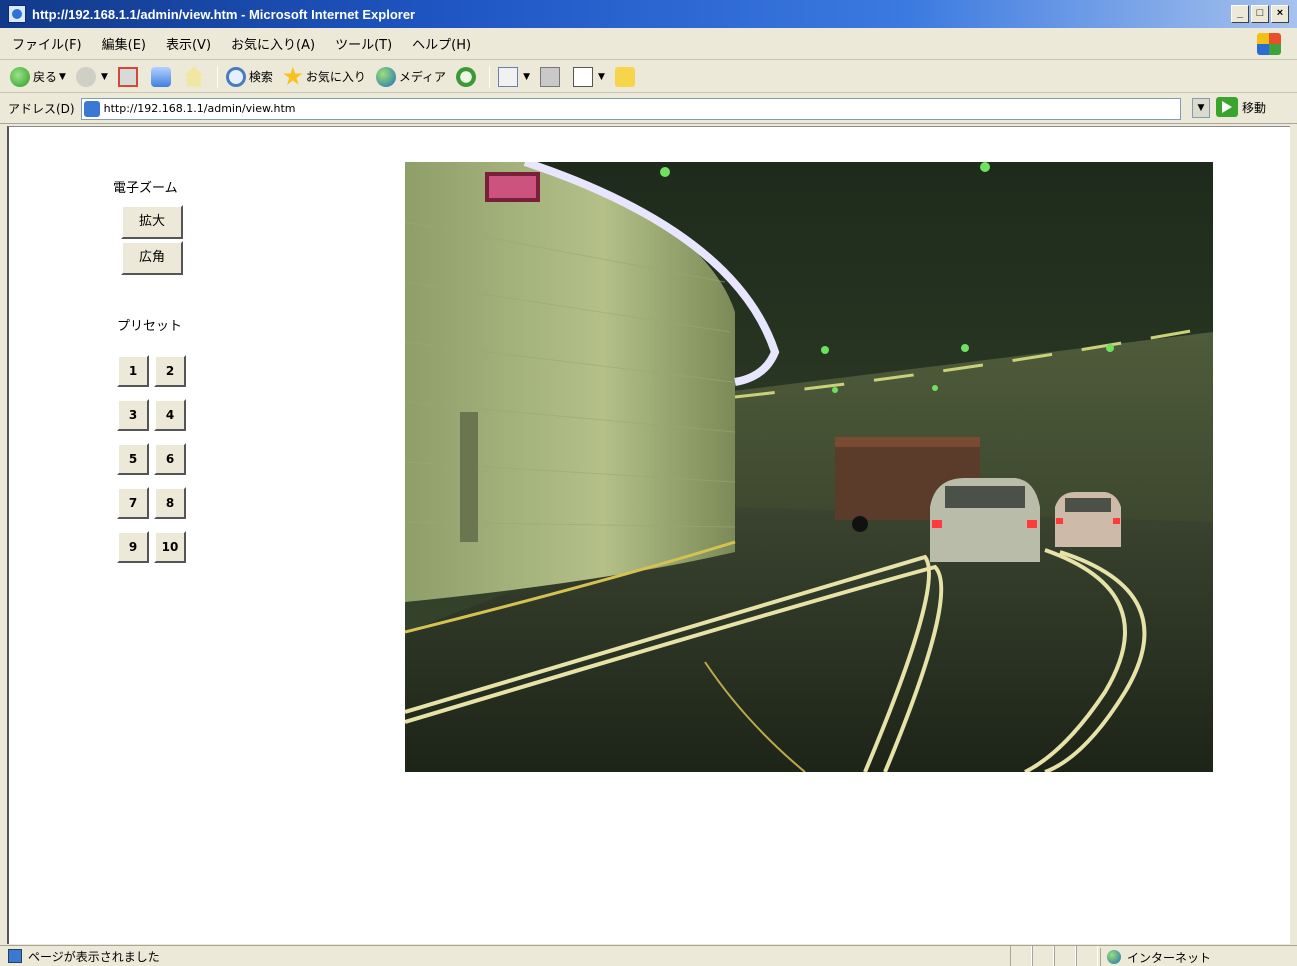 Image resolution: width=1297 pixels, height=966 pixels. Describe the element at coordinates (133, 459) in the screenshot. I see `preset-button-5: 5` at that location.